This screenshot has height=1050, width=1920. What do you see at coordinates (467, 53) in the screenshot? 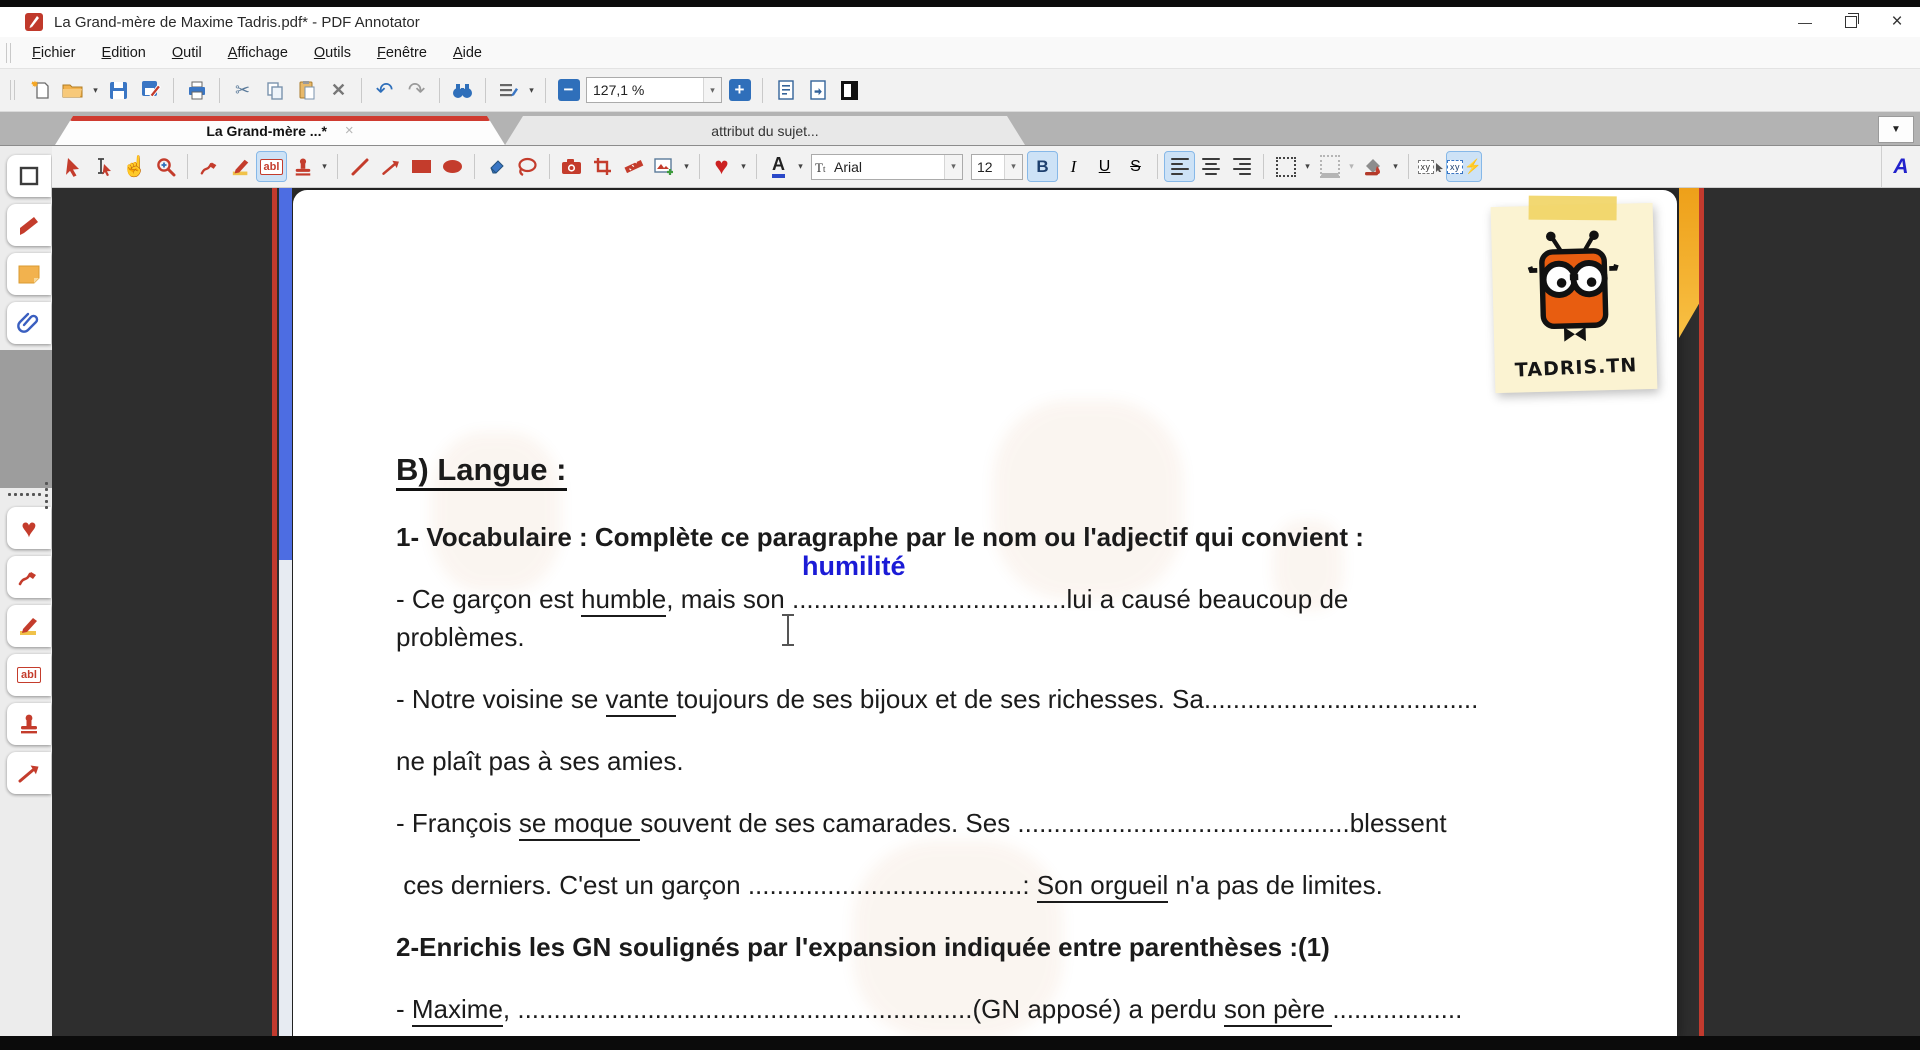
I see `menu-item-aide: Aide` at bounding box center [467, 53].